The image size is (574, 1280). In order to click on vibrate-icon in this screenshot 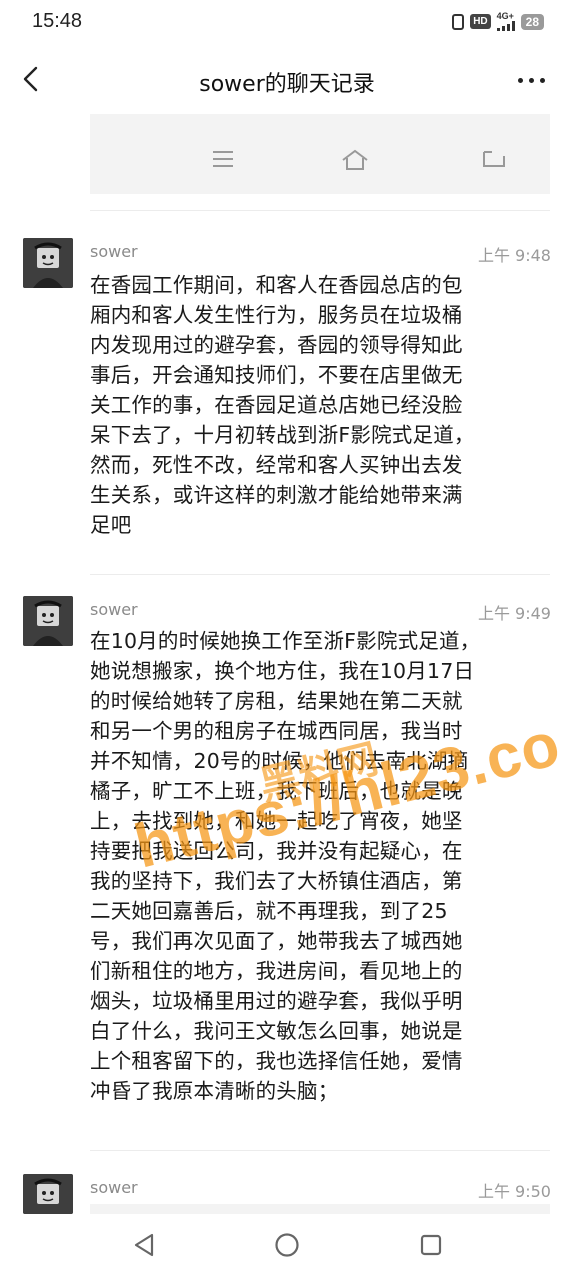, I will do `click(458, 21)`.